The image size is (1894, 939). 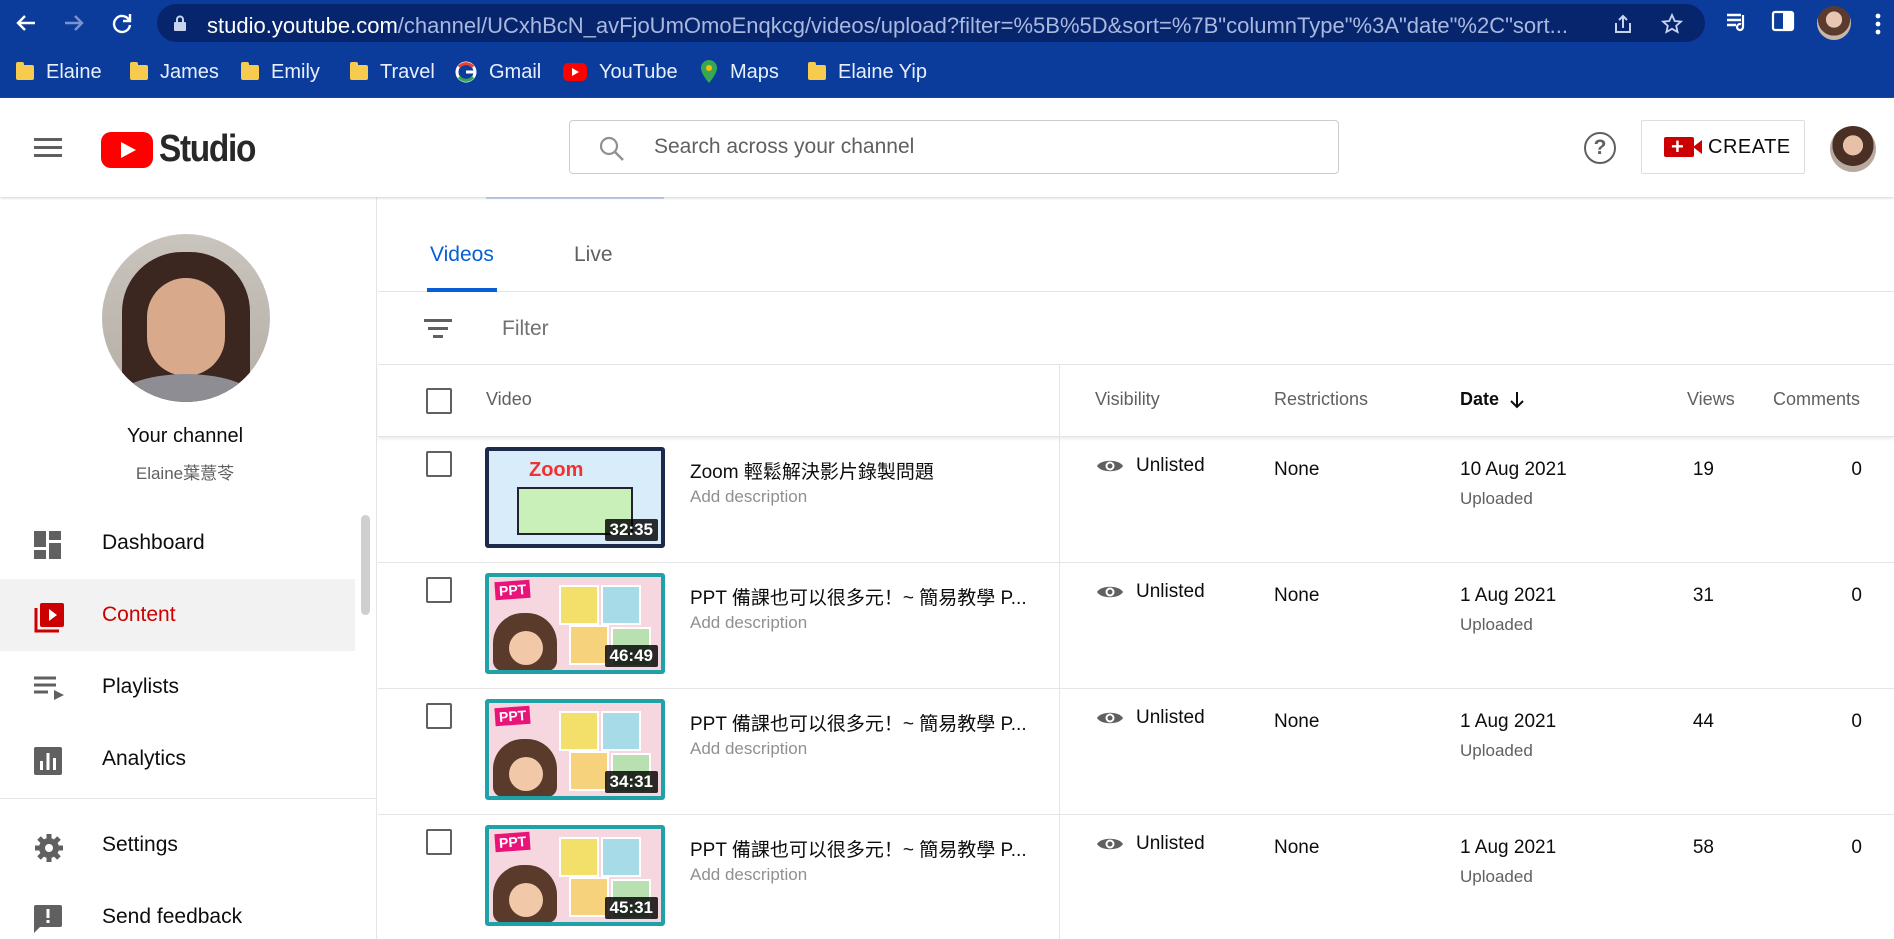 I want to click on channel-avatar, so click(x=186, y=318).